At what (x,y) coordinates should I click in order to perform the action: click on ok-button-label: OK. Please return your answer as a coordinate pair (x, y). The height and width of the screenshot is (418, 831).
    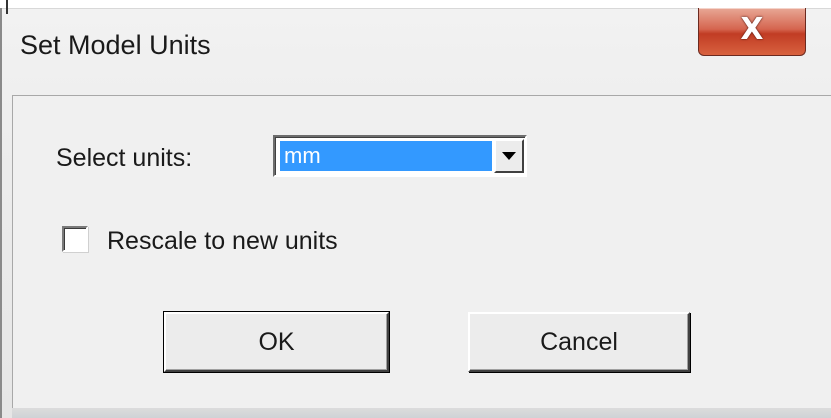
    Looking at the image, I should click on (276, 342).